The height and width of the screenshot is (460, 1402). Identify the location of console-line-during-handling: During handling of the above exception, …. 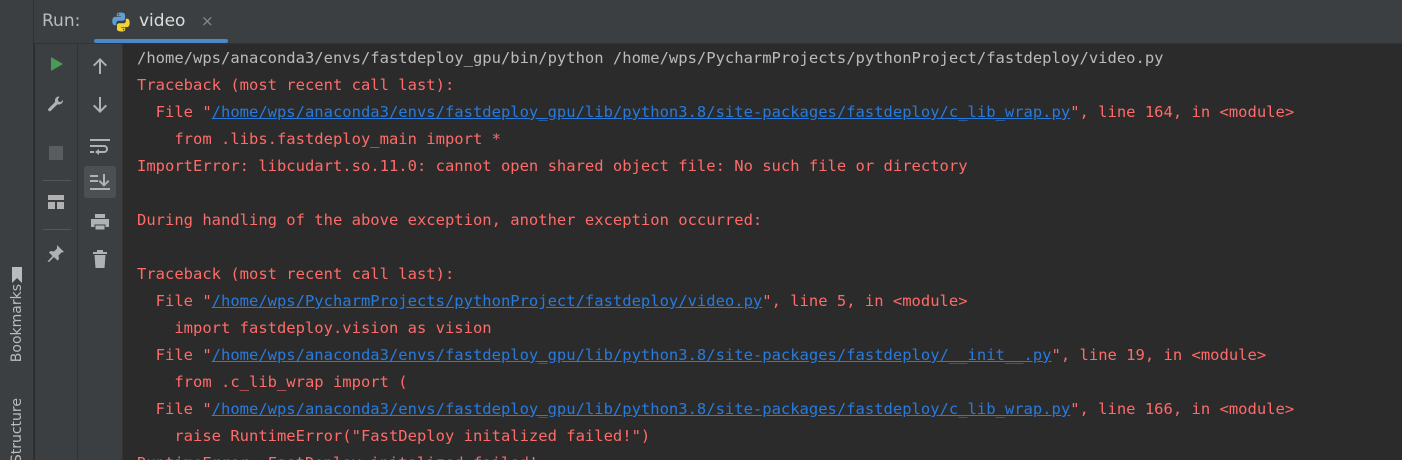
(450, 220).